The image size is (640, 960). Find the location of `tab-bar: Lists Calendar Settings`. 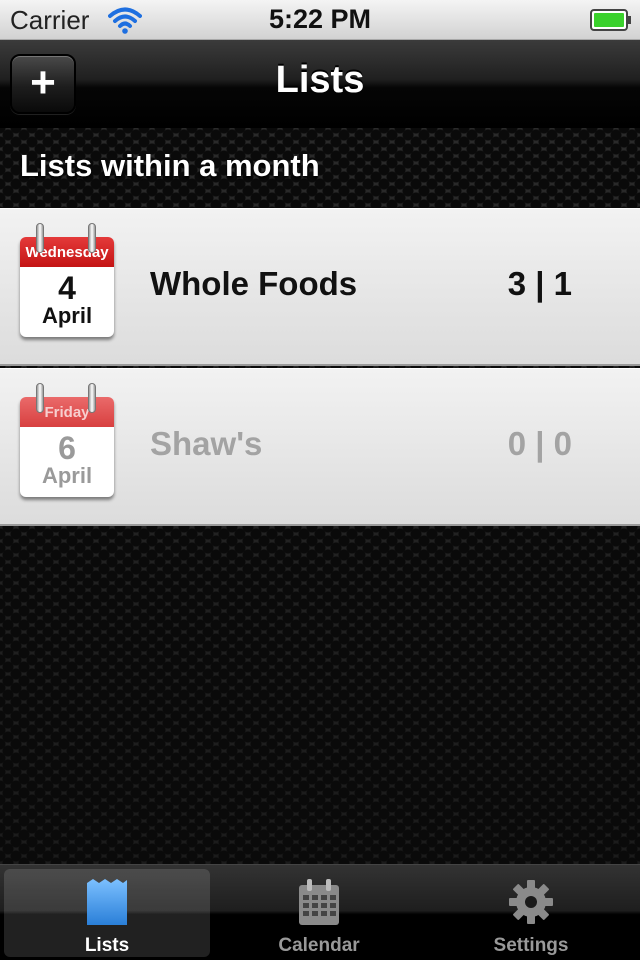

tab-bar: Lists Calendar Settings is located at coordinates (320, 912).